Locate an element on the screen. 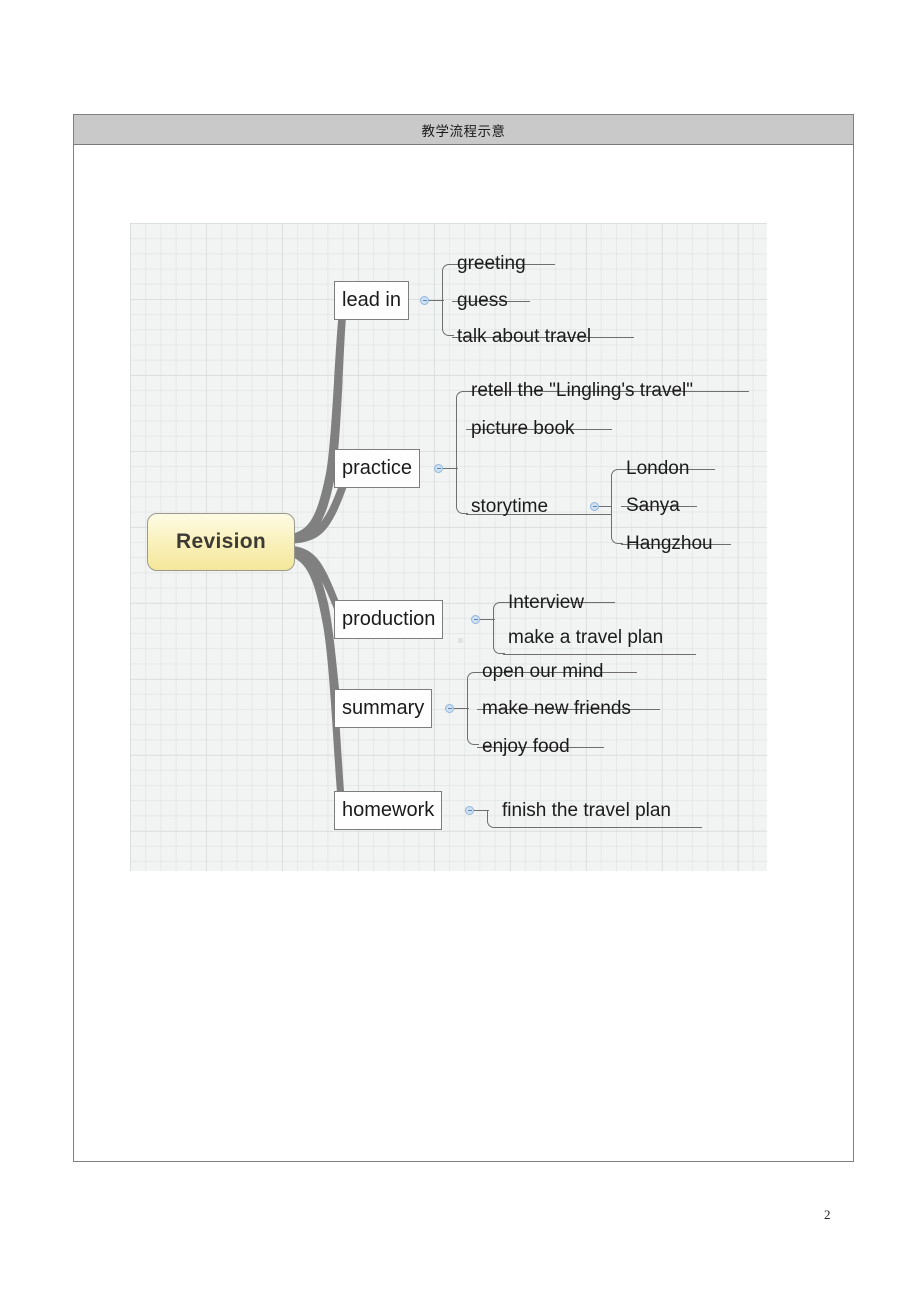 The width and height of the screenshot is (920, 1302). leaf-node-make-a-travel-plan: make a travel plan is located at coordinates (585, 637).